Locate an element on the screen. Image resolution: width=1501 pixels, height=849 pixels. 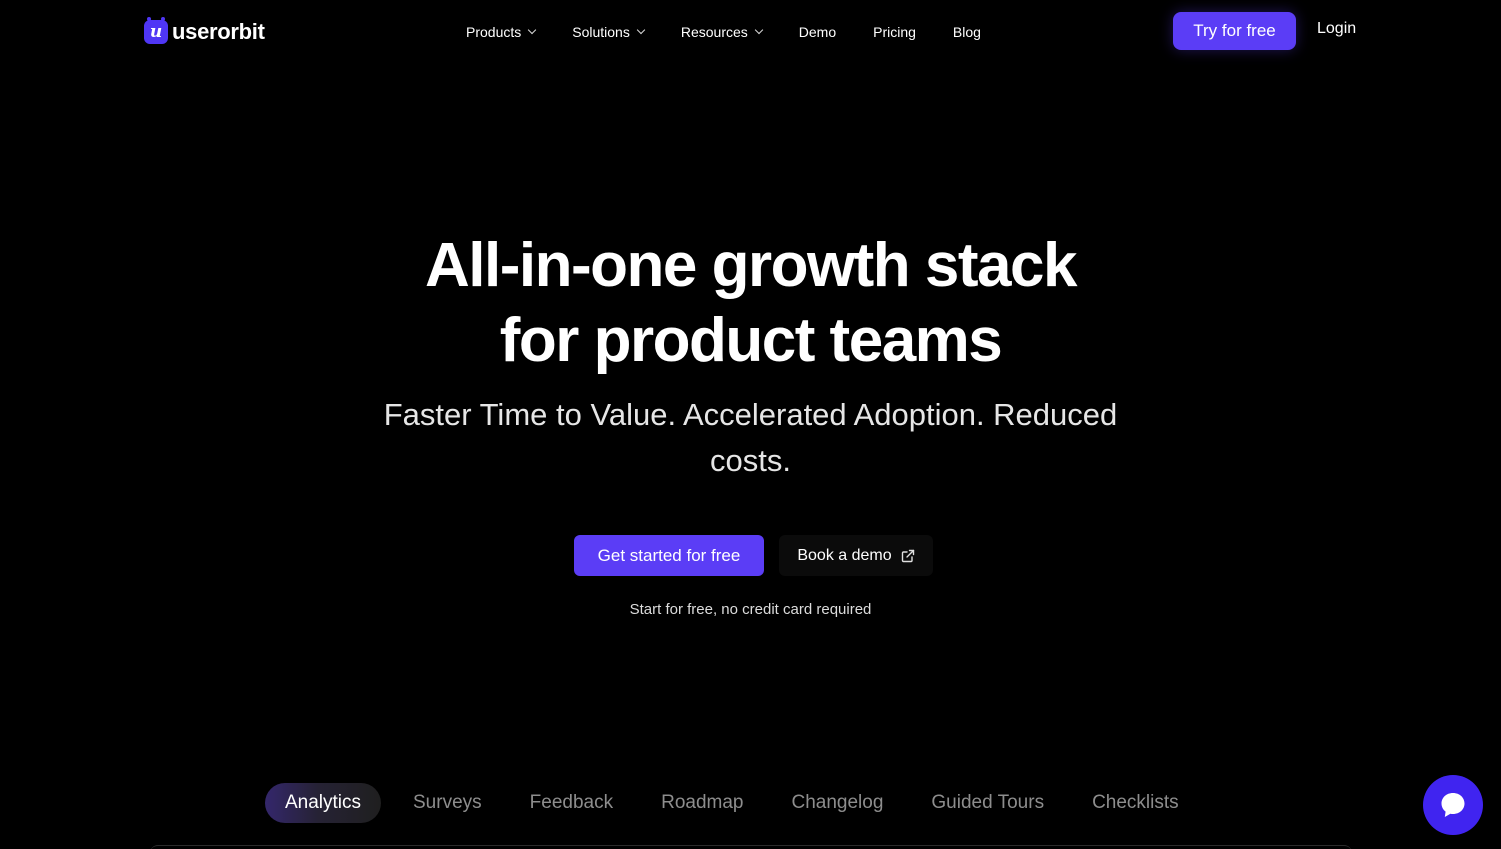
nav-item-label: Blog is located at coordinates (966, 32).